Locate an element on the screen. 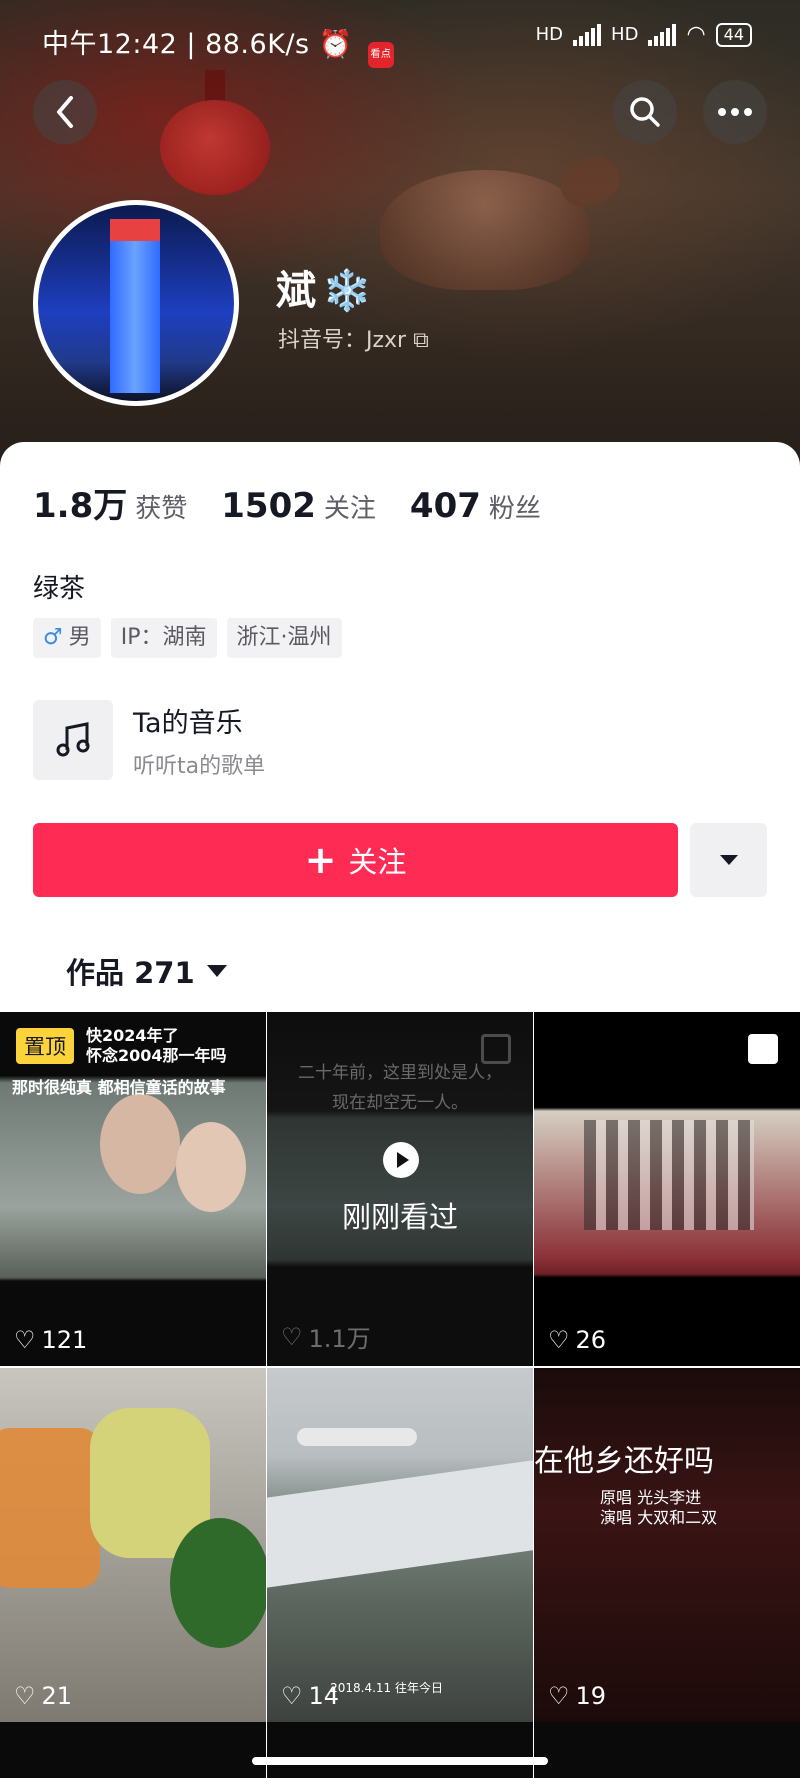 The image size is (800, 1778). likes-count: 14 is located at coordinates (324, 1696).